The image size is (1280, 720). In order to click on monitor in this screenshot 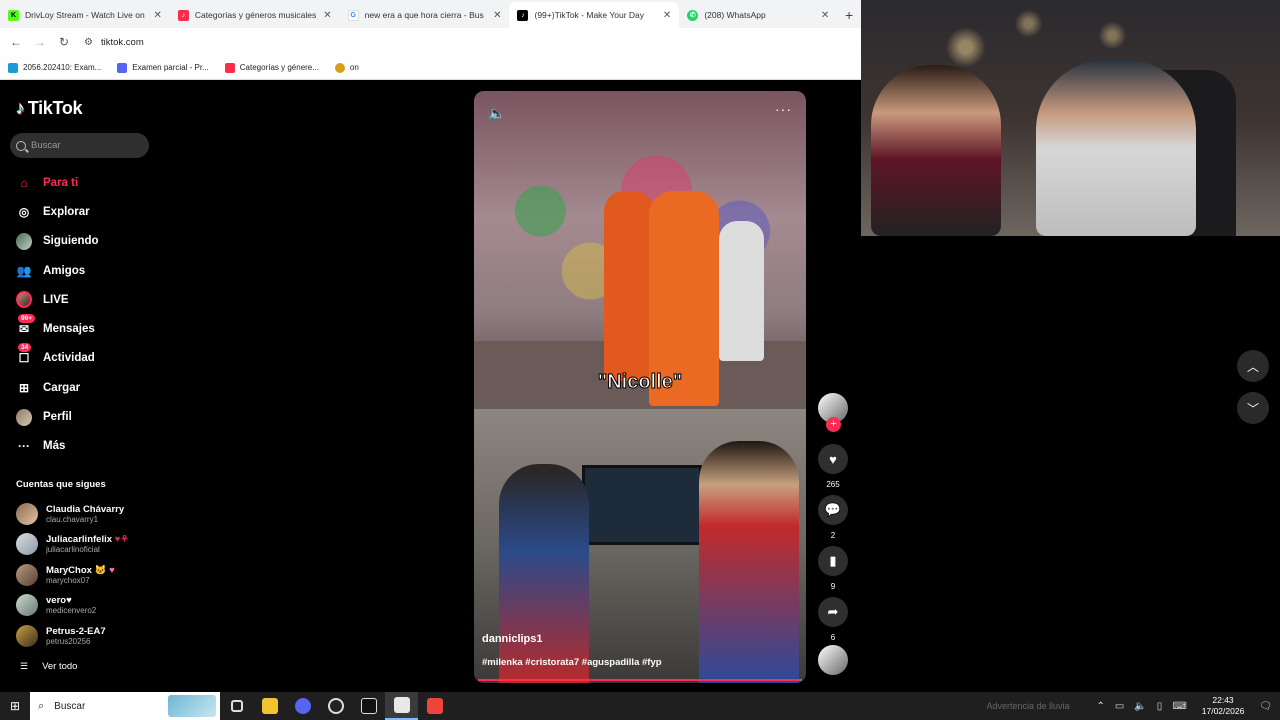, I will do `click(642, 505)`.